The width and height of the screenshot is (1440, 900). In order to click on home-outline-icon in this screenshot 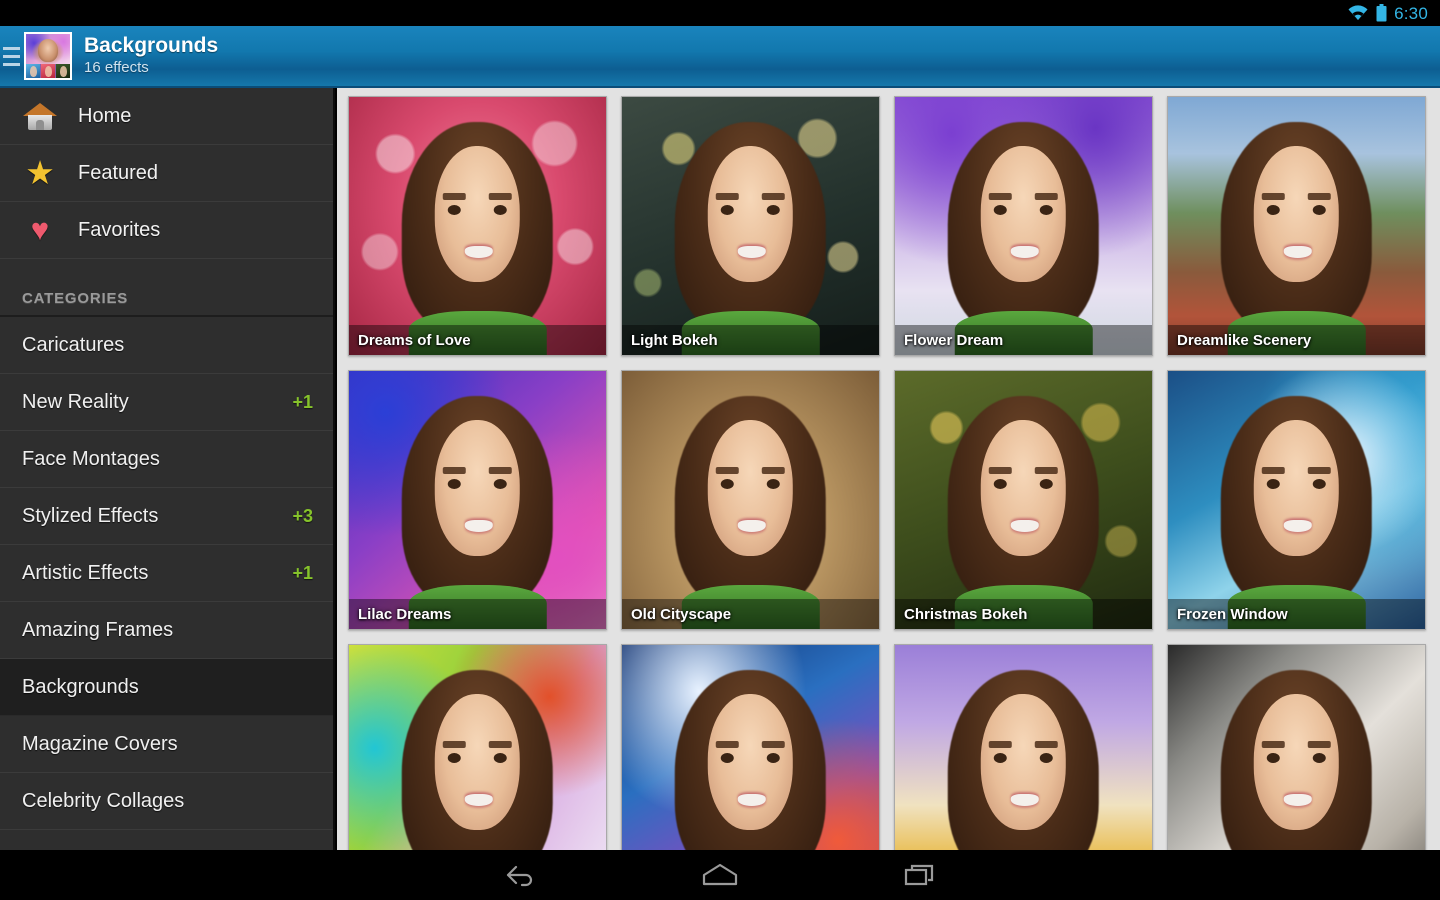, I will do `click(720, 875)`.